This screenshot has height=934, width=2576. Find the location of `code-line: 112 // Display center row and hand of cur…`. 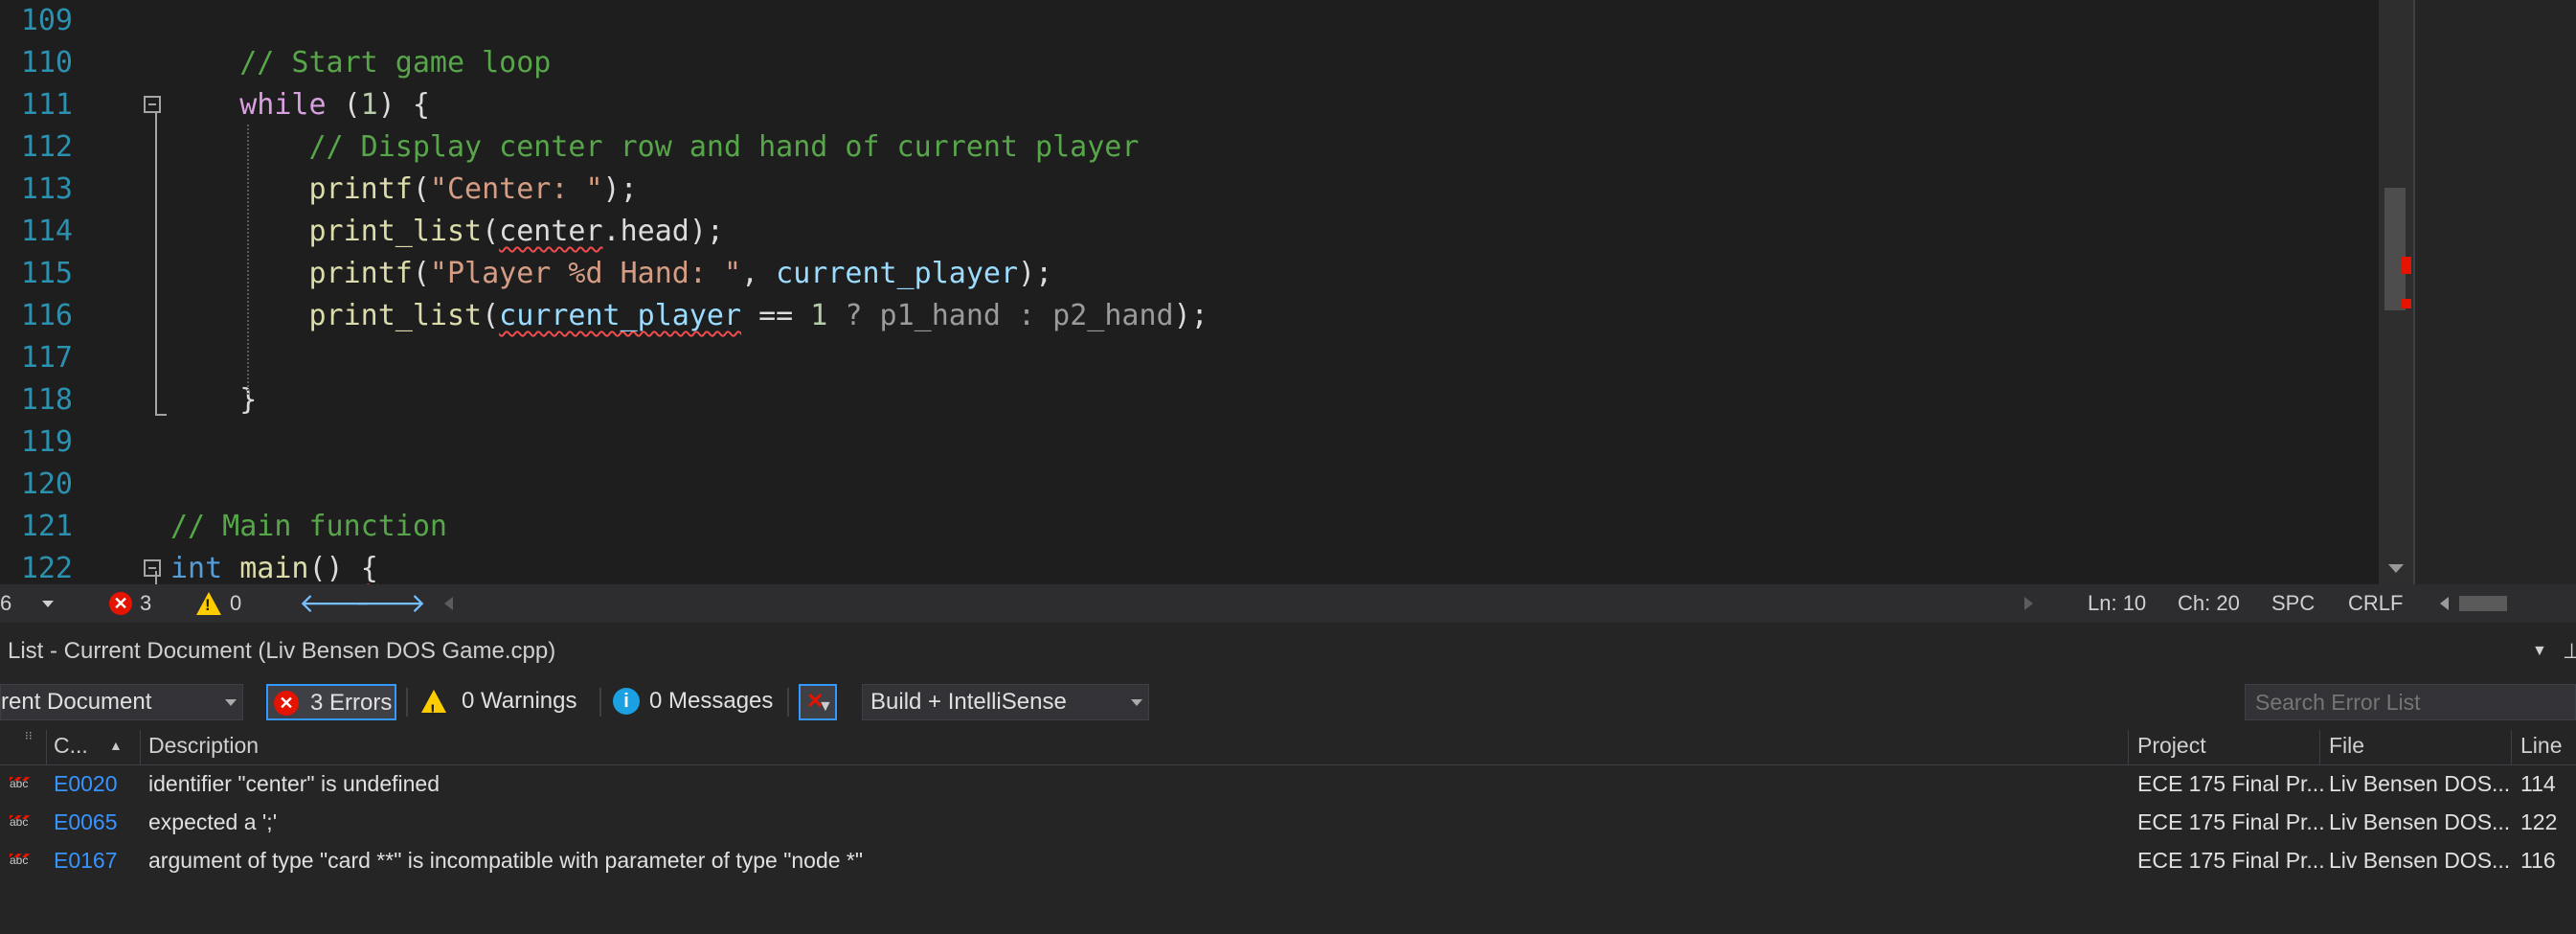

code-line: 112 // Display center row and hand of cur… is located at coordinates (1189, 148).